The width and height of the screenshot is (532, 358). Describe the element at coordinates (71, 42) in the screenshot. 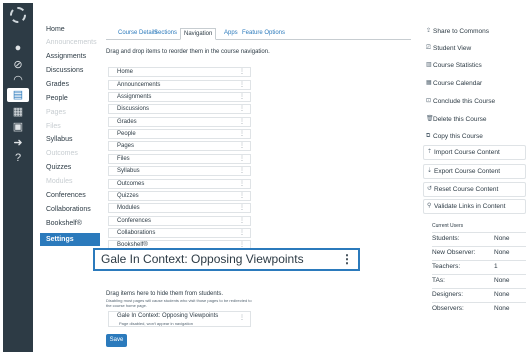

I see `course-nav-announcements: Announcements` at that location.